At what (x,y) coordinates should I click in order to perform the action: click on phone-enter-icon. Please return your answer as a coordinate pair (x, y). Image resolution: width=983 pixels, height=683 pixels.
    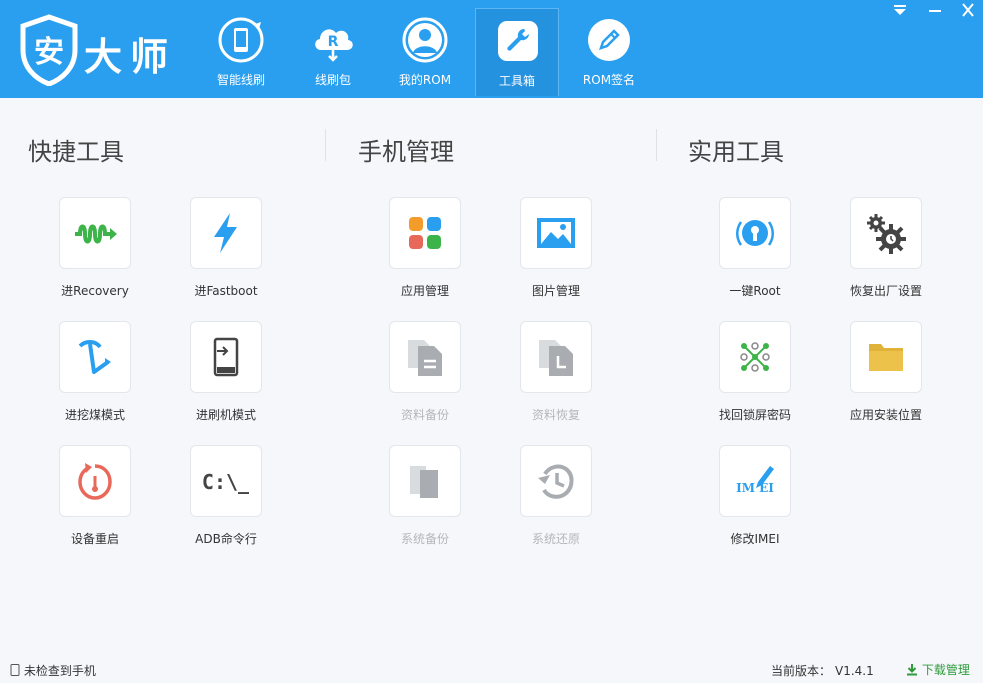
    Looking at the image, I should click on (226, 357).